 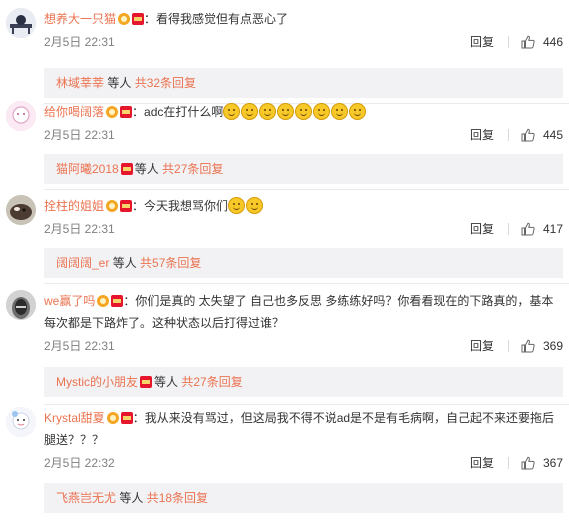 What do you see at coordinates (74, 418) in the screenshot?
I see `comment-username: Krystal甜夏` at bounding box center [74, 418].